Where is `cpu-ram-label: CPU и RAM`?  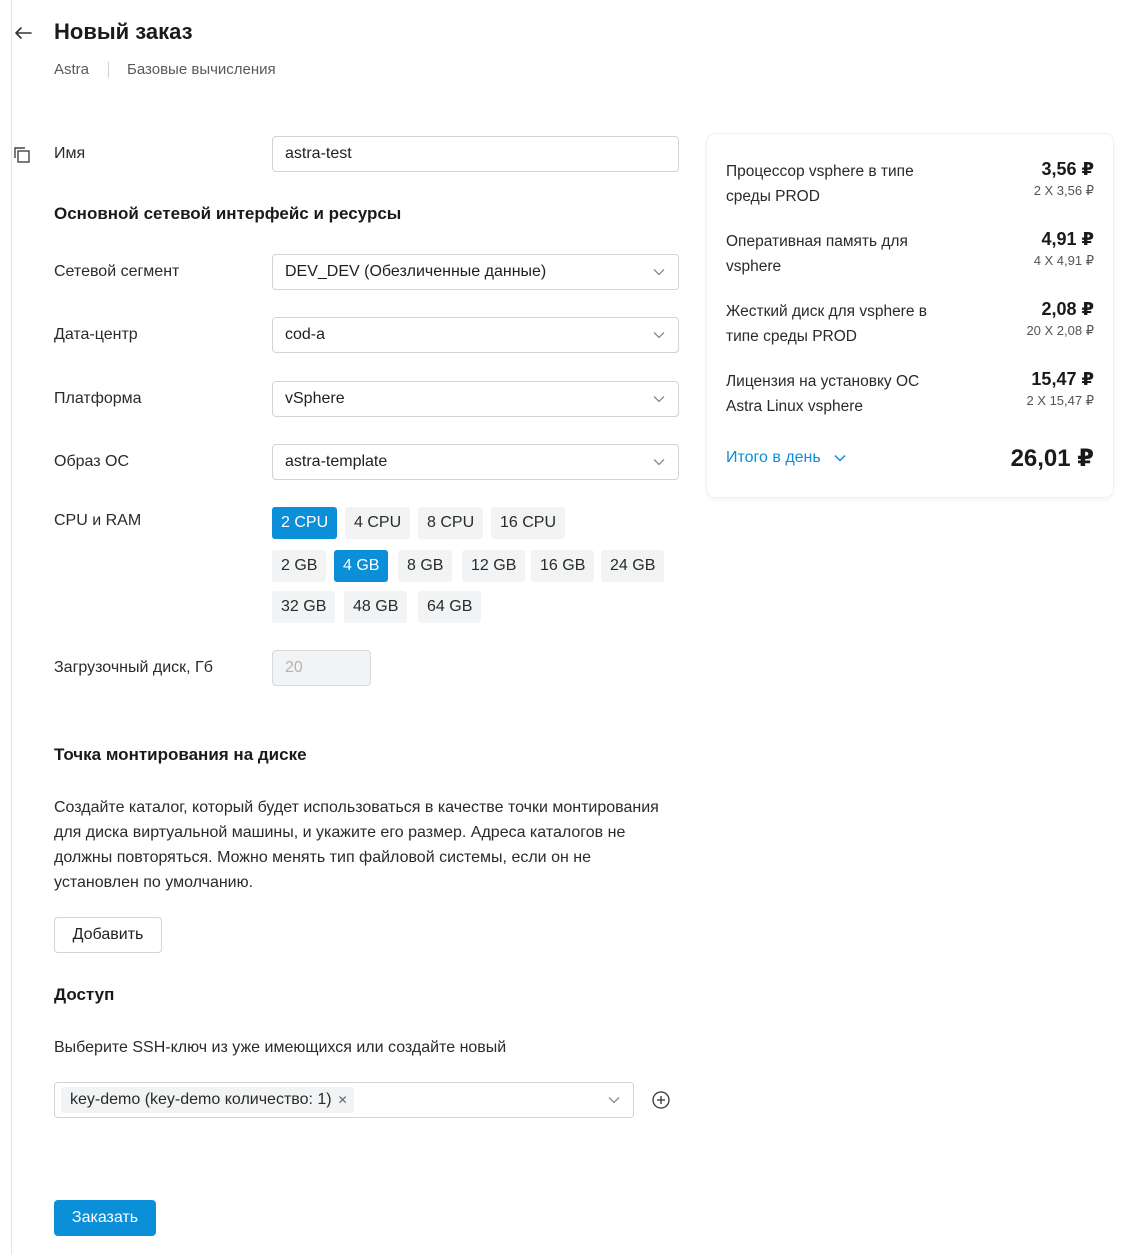
cpu-ram-label: CPU и RAM is located at coordinates (98, 520).